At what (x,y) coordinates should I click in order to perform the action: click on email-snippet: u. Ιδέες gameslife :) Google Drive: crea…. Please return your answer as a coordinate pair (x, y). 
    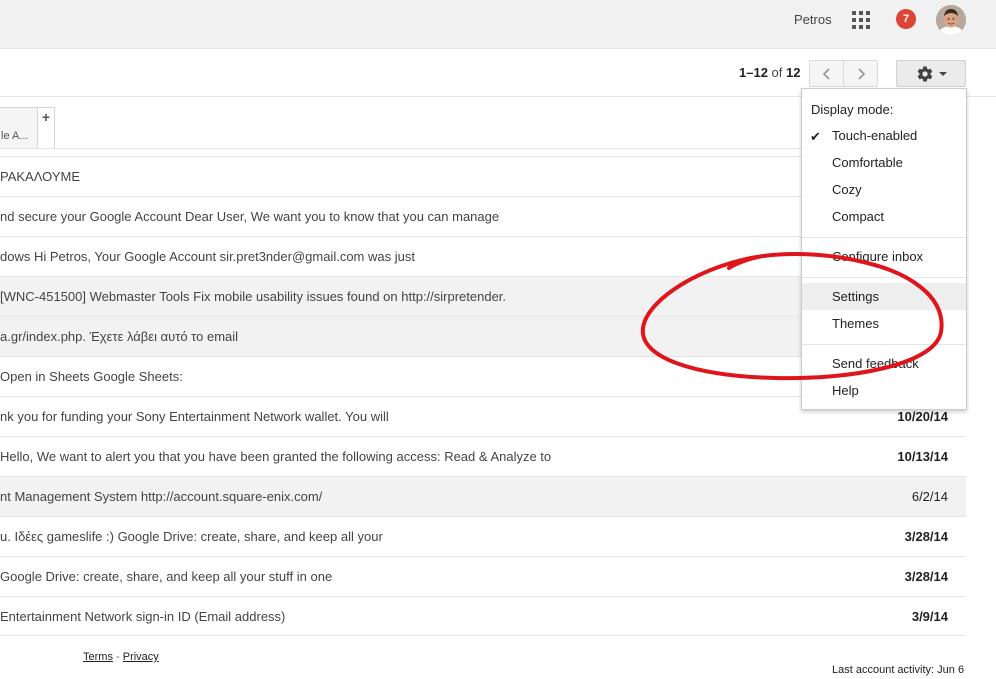
    Looking at the image, I should click on (191, 536).